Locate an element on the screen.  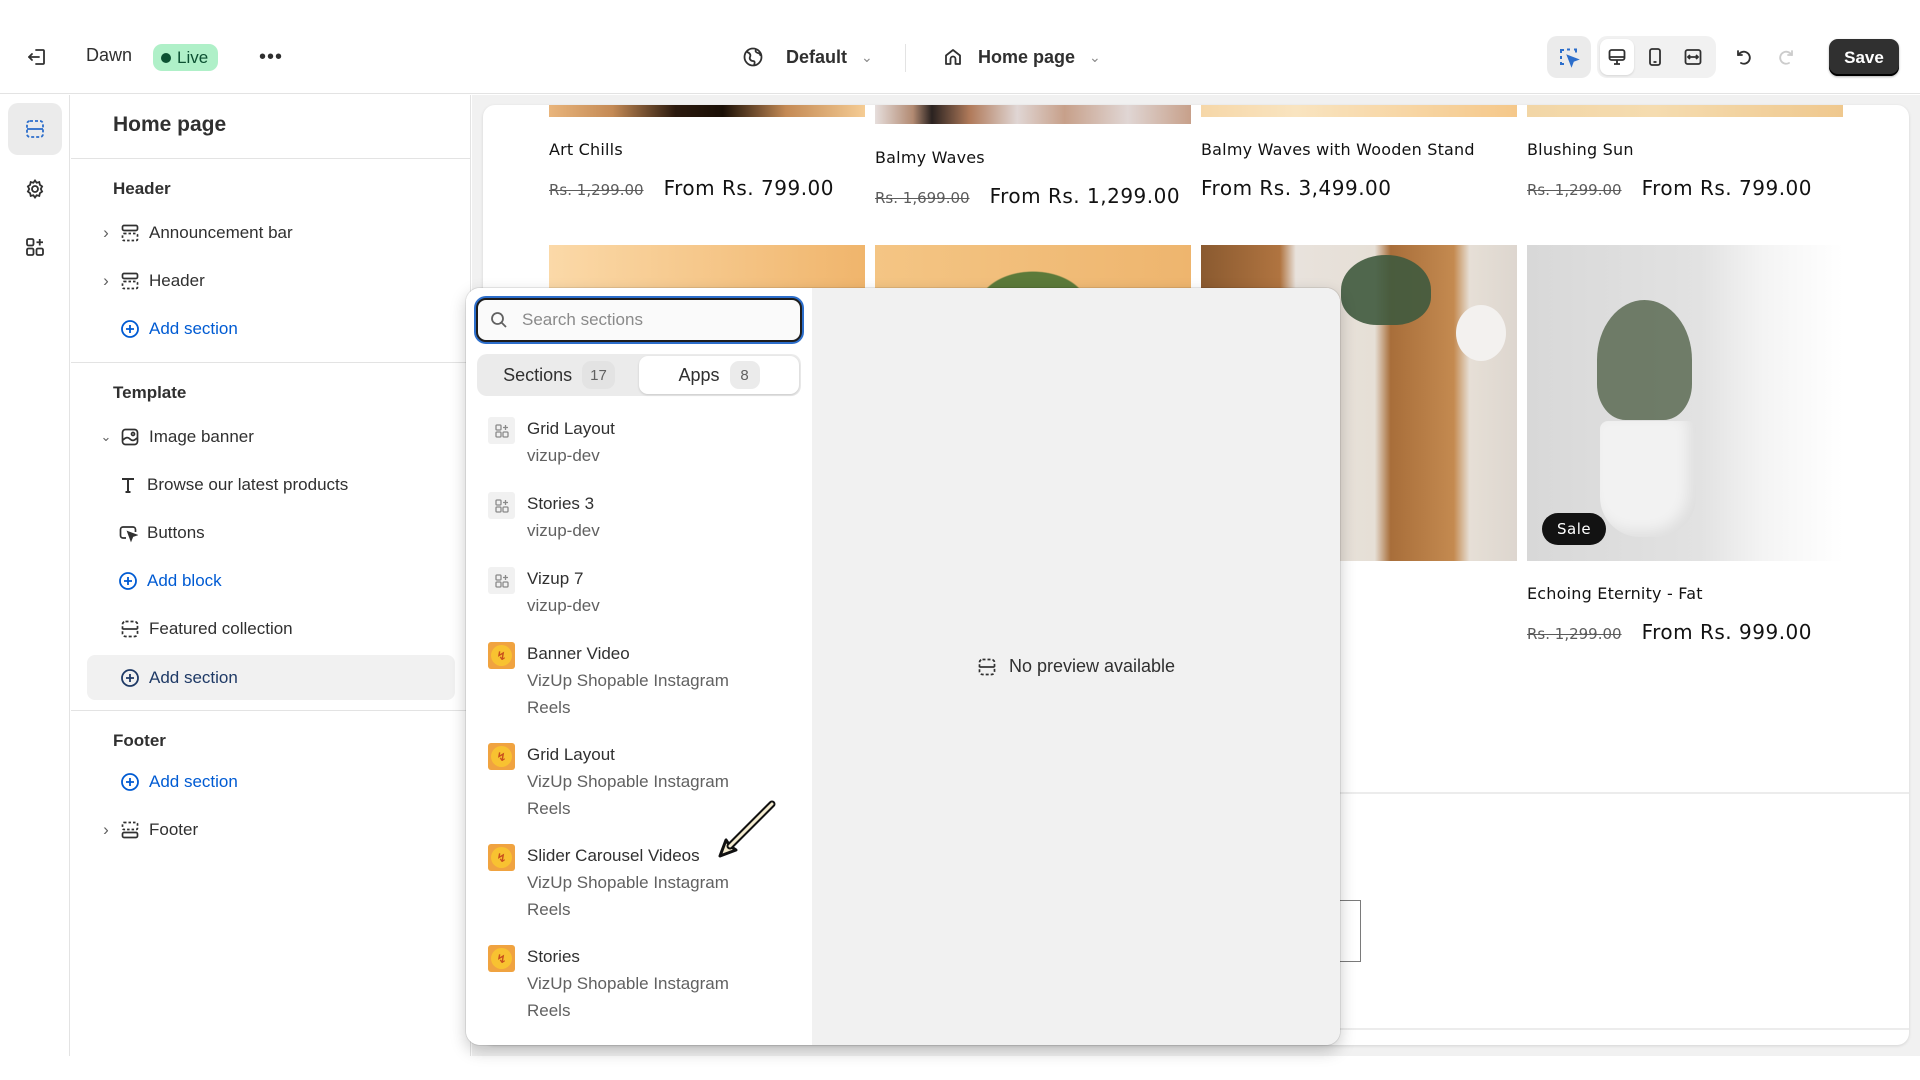
list-item: Vizup 7 vizup-dev is located at coordinates (643, 592).